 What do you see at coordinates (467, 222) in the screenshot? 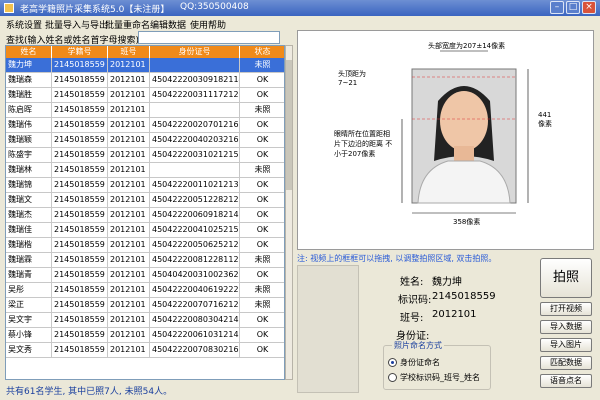
I see `photo-width-note: 358像素` at bounding box center [467, 222].